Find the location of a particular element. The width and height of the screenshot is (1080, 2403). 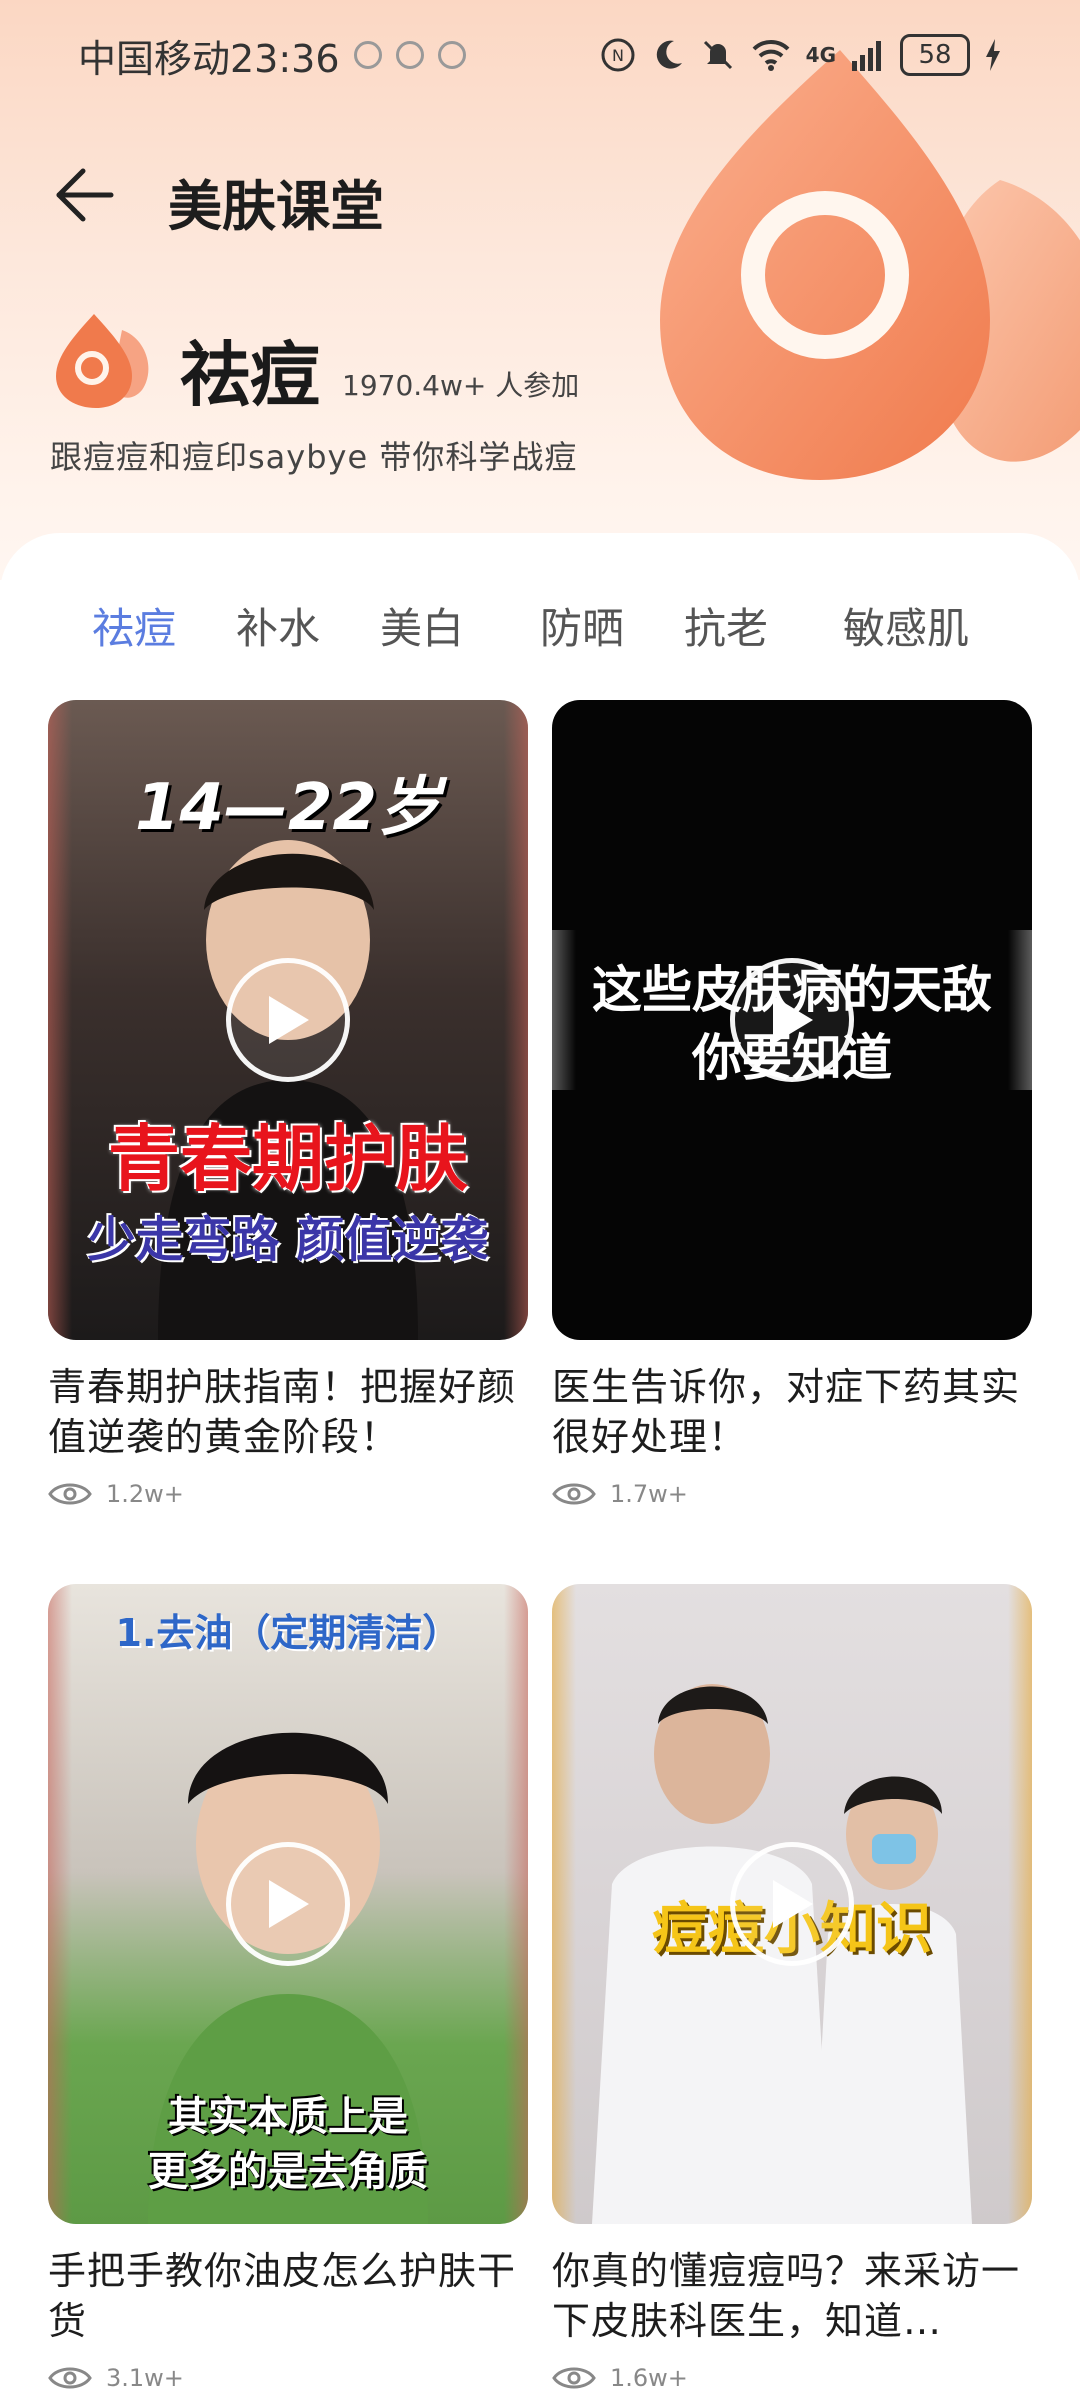

topic-header: 祛痘 1970.4w+ 人参加 is located at coordinates (314, 360).